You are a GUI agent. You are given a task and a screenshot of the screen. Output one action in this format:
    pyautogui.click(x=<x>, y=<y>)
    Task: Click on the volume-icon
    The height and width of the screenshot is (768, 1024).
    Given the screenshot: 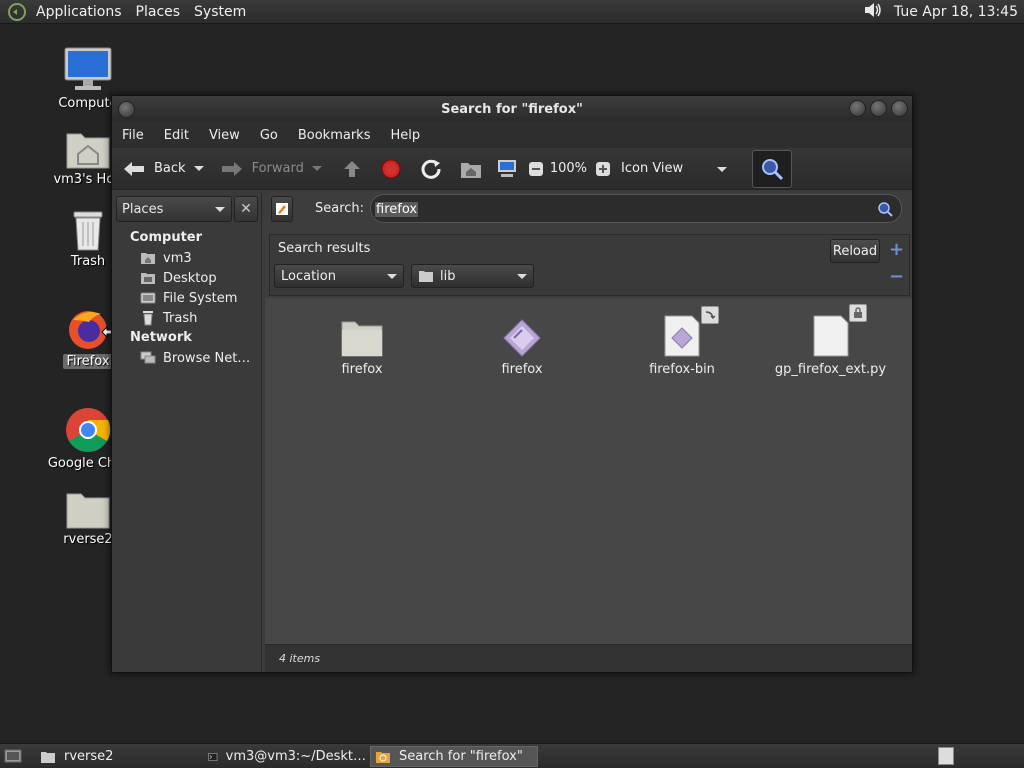 What is the action you would take?
    pyautogui.click(x=873, y=12)
    